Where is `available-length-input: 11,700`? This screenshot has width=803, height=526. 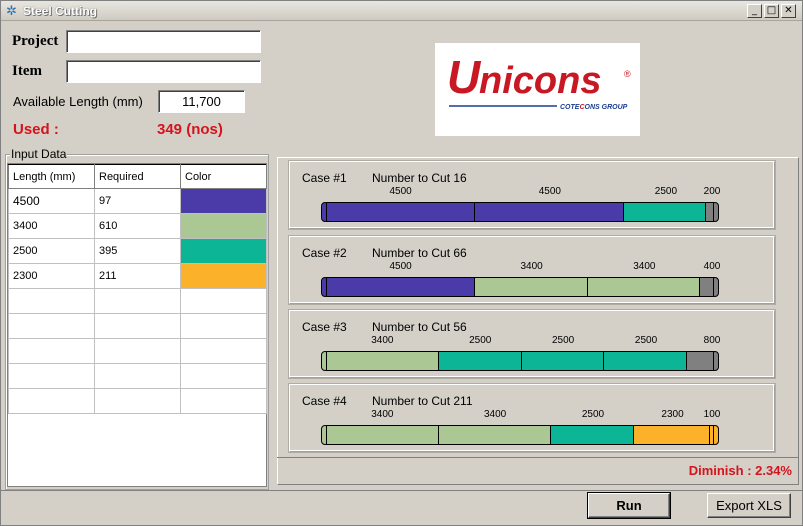
available-length-input: 11,700 is located at coordinates (201, 101).